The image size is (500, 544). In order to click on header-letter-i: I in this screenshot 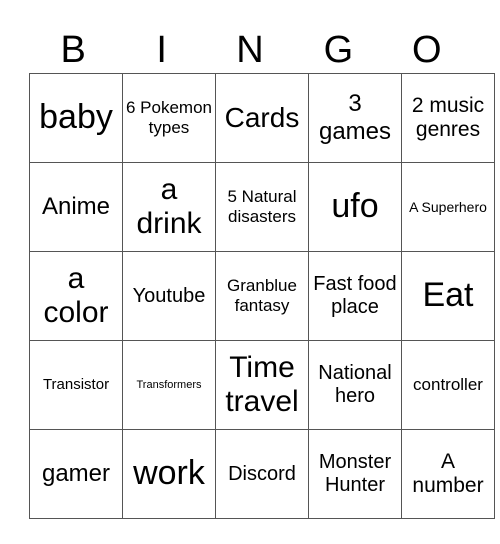, I will do `click(161, 50)`.